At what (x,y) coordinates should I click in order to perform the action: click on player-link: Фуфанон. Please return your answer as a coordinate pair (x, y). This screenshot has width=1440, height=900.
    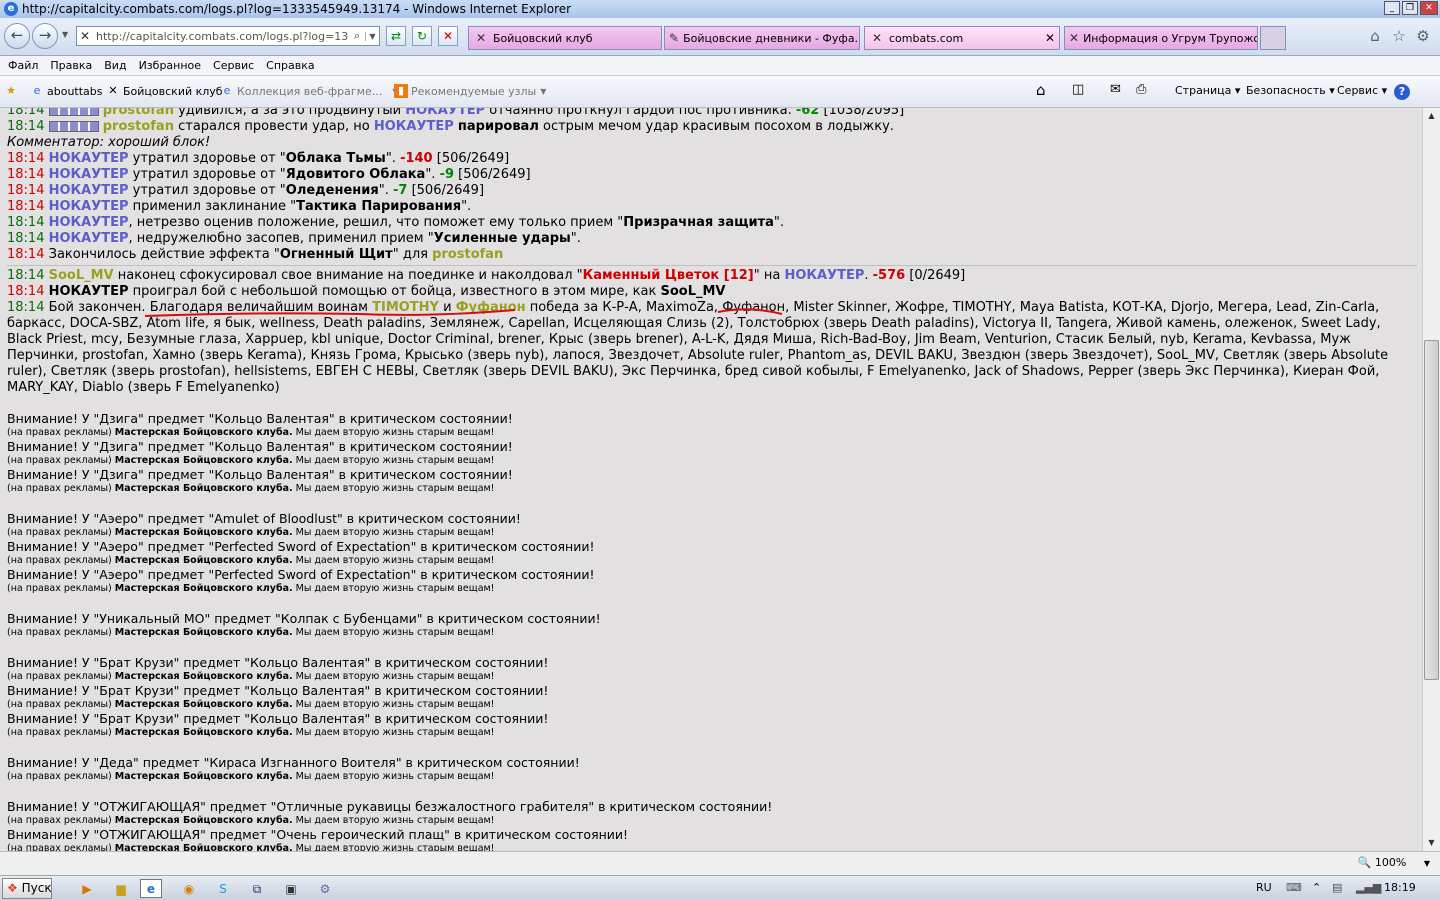
    Looking at the image, I should click on (491, 307).